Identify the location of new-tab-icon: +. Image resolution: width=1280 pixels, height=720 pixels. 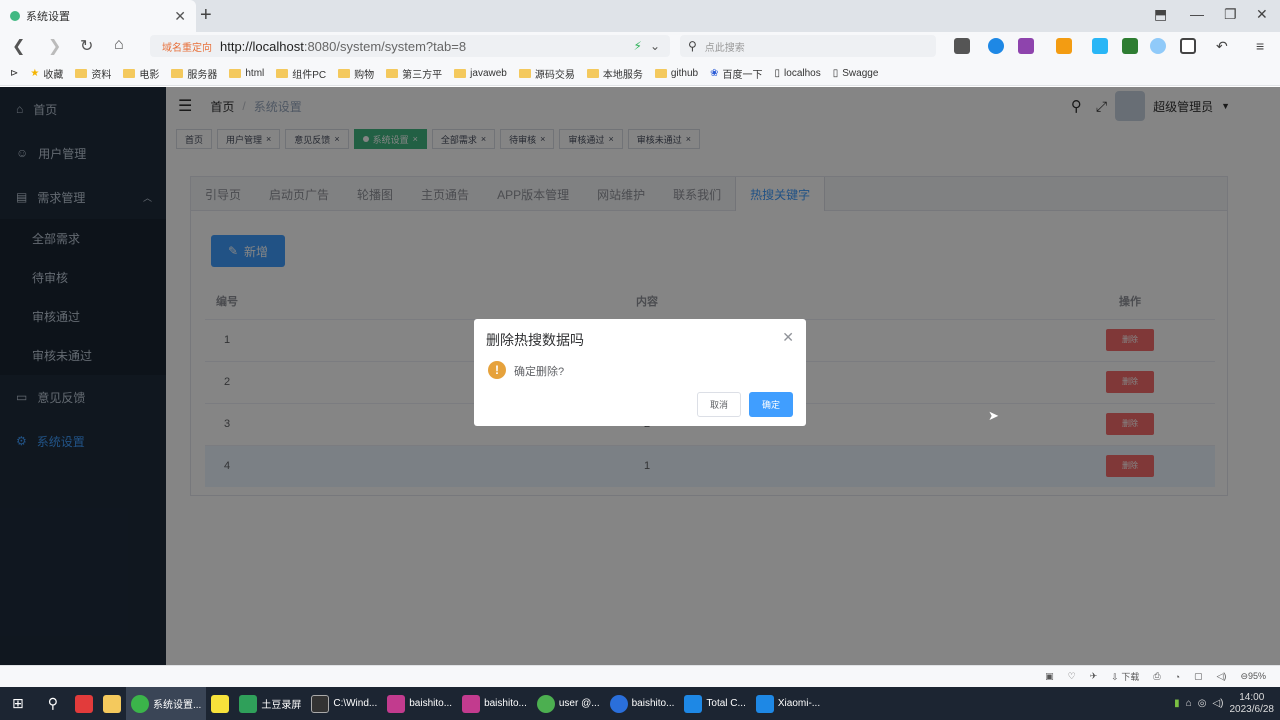
(206, 15).